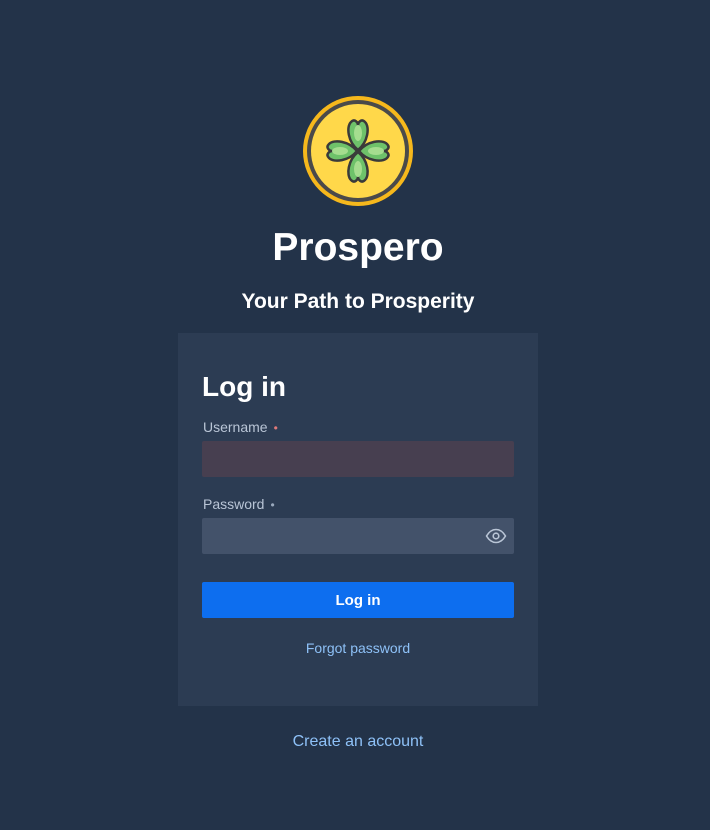 This screenshot has width=710, height=830. Describe the element at coordinates (358, 600) in the screenshot. I see `login-button: Log in` at that location.